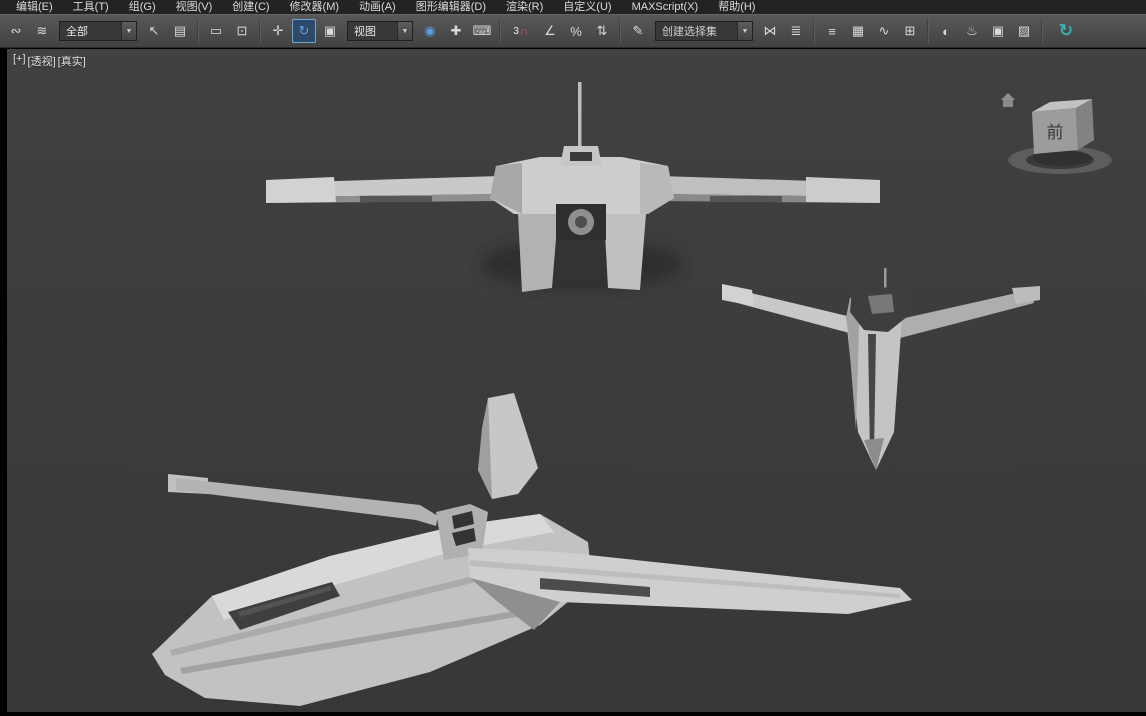 The height and width of the screenshot is (716, 1146). I want to click on menu-item-tools: 工具(T), so click(91, 7).